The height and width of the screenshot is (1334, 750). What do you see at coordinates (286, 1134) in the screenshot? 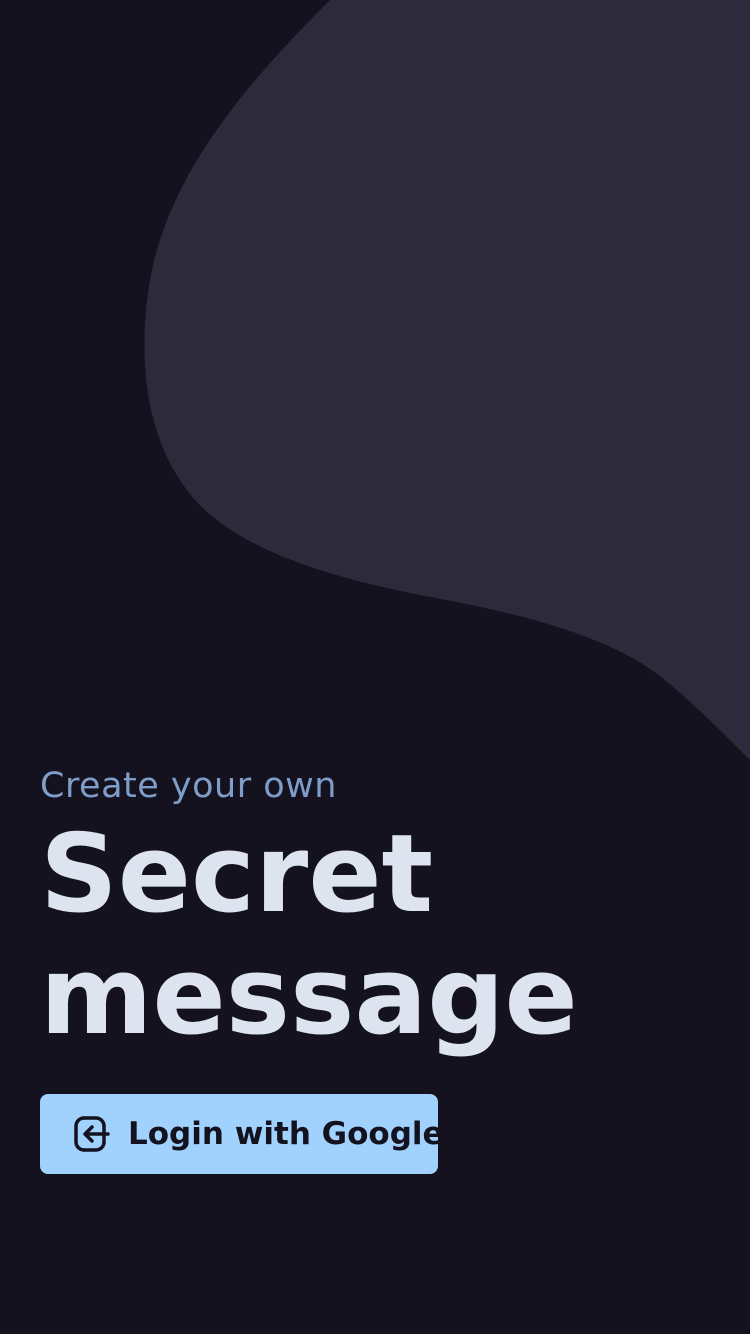
I see `login-button-label: Login with Google` at bounding box center [286, 1134].